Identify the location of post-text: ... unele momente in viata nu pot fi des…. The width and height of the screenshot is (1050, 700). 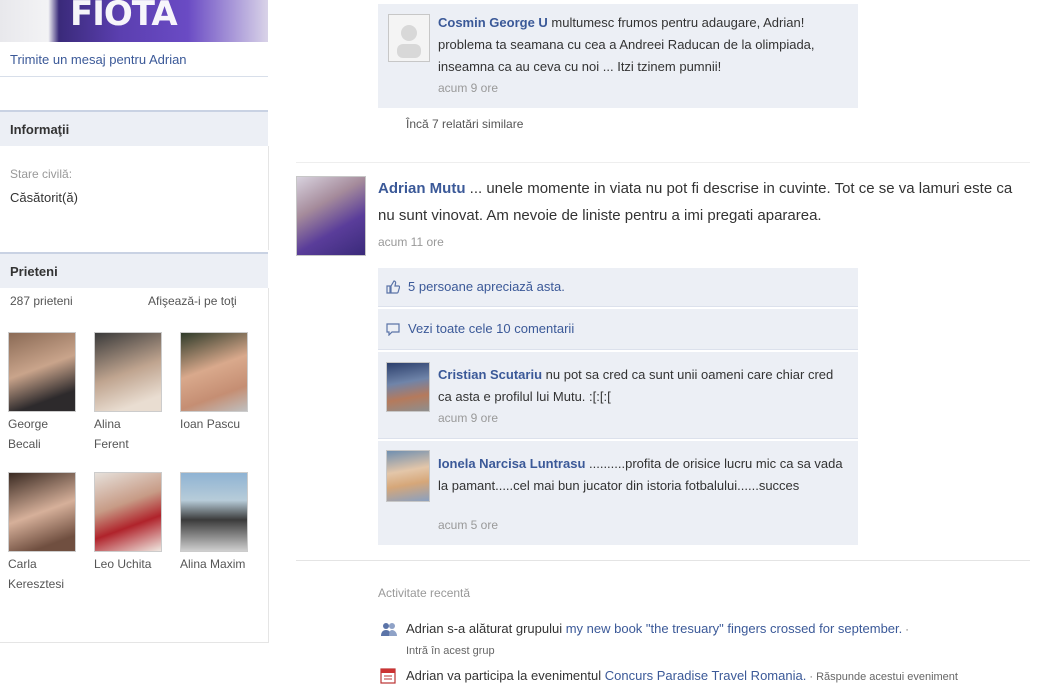
(695, 202).